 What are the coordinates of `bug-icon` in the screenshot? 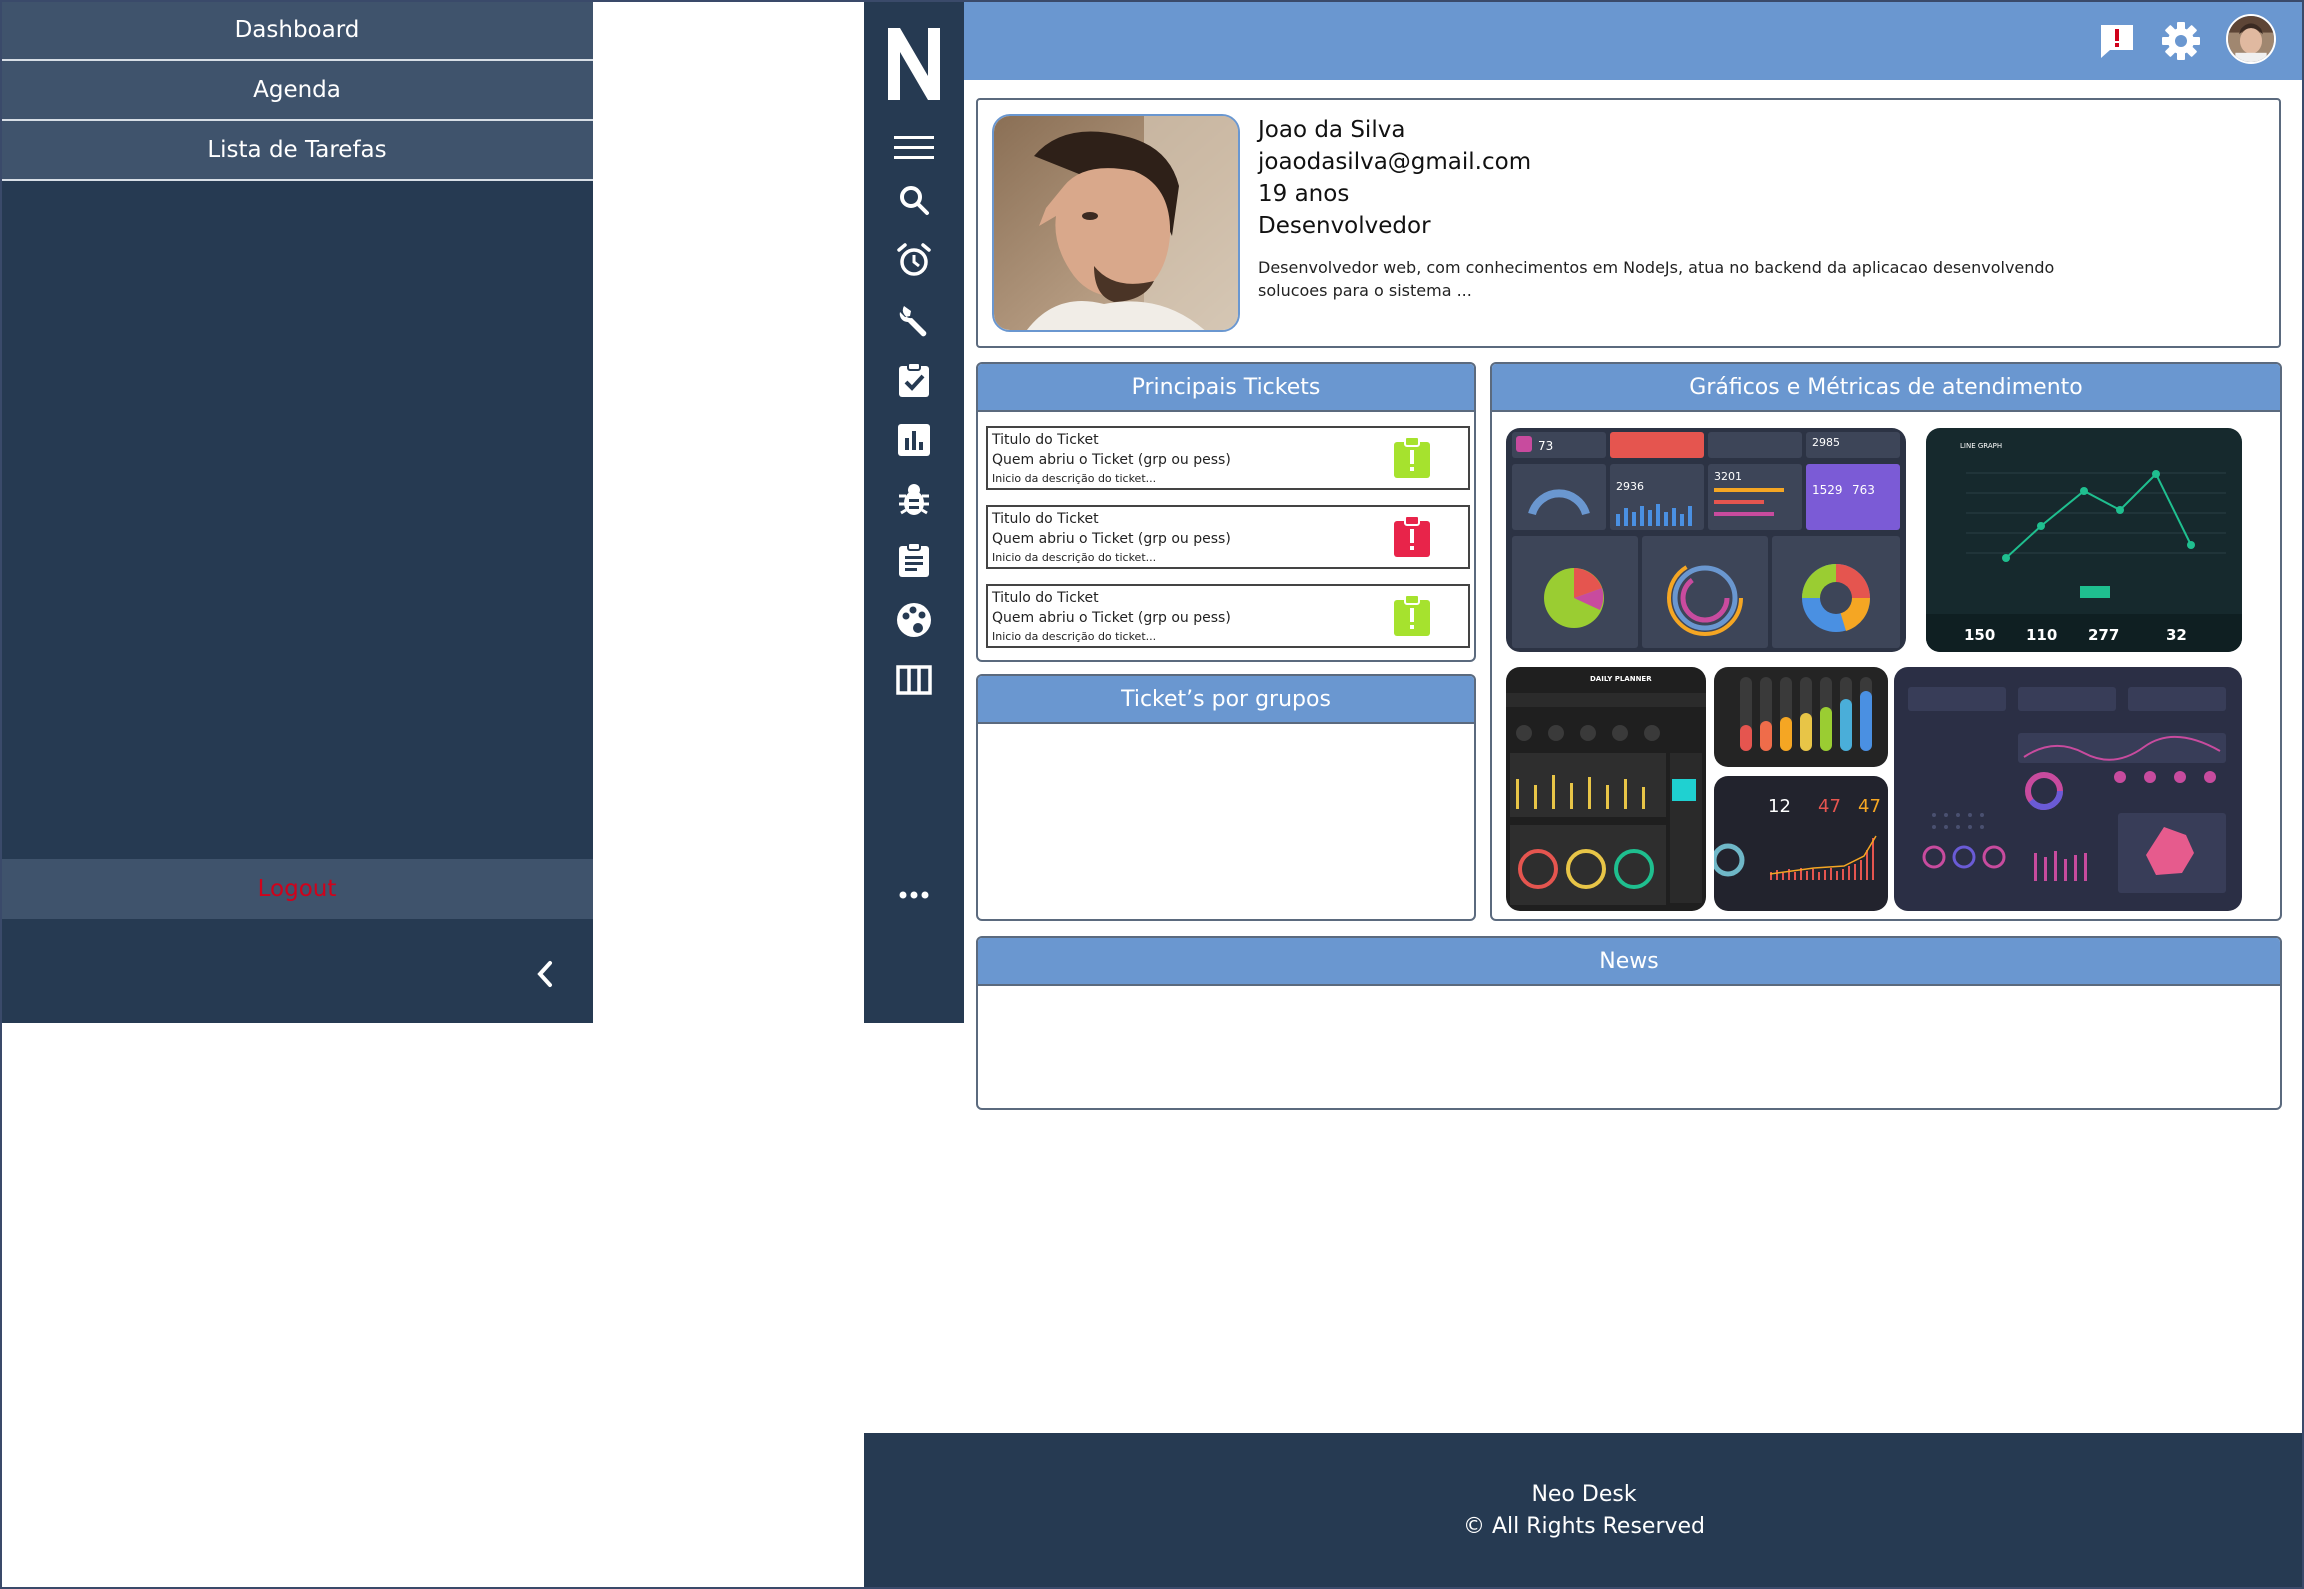 It's located at (914, 500).